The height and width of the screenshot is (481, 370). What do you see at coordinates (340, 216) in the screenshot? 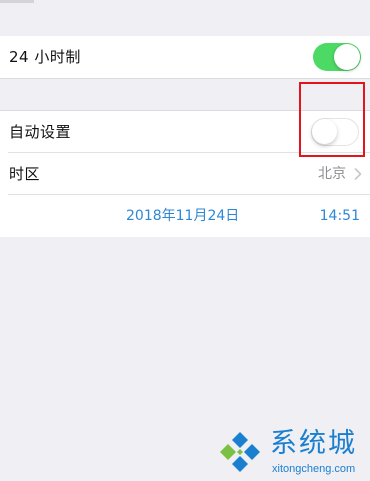
I see `time-value: 14:51` at bounding box center [340, 216].